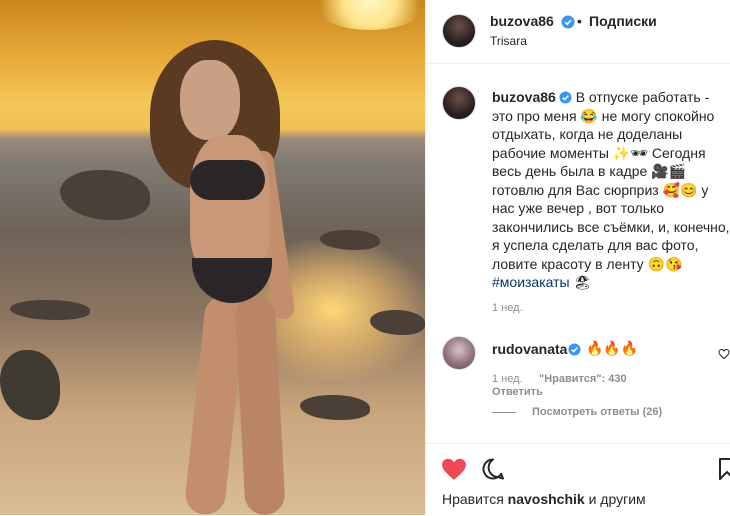  What do you see at coordinates (507, 308) in the screenshot?
I see `caption-time: 1 нед.` at bounding box center [507, 308].